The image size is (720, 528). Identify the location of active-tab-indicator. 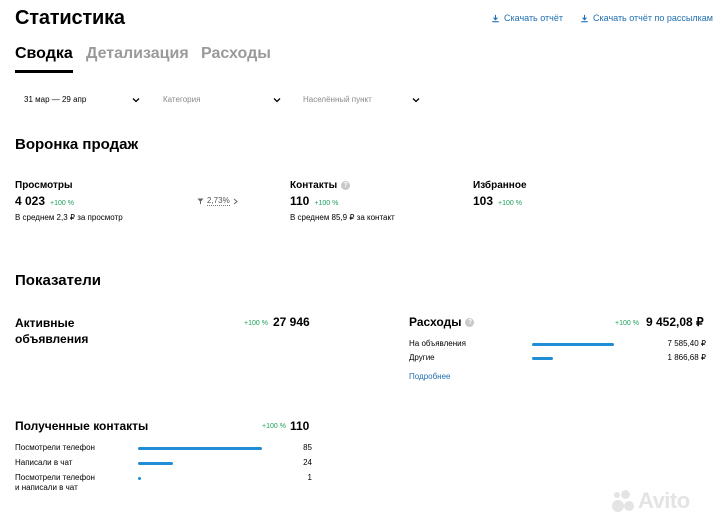
(44, 71).